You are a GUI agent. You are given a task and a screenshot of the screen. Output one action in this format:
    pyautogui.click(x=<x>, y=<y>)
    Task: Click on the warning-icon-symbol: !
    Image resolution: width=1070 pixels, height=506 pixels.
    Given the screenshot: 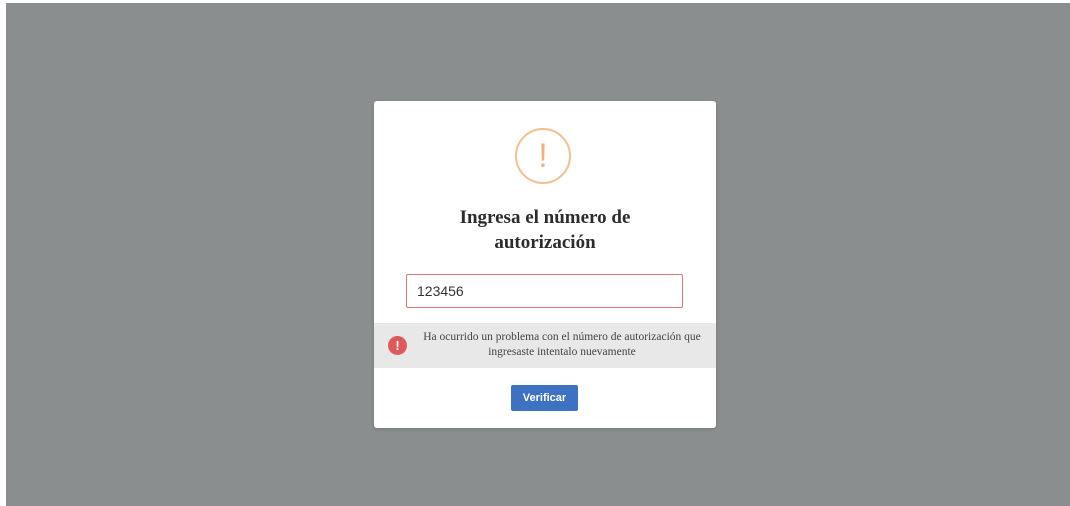 What is the action you would take?
    pyautogui.click(x=543, y=156)
    